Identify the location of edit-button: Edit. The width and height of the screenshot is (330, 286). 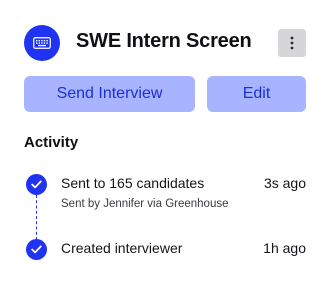
(256, 94).